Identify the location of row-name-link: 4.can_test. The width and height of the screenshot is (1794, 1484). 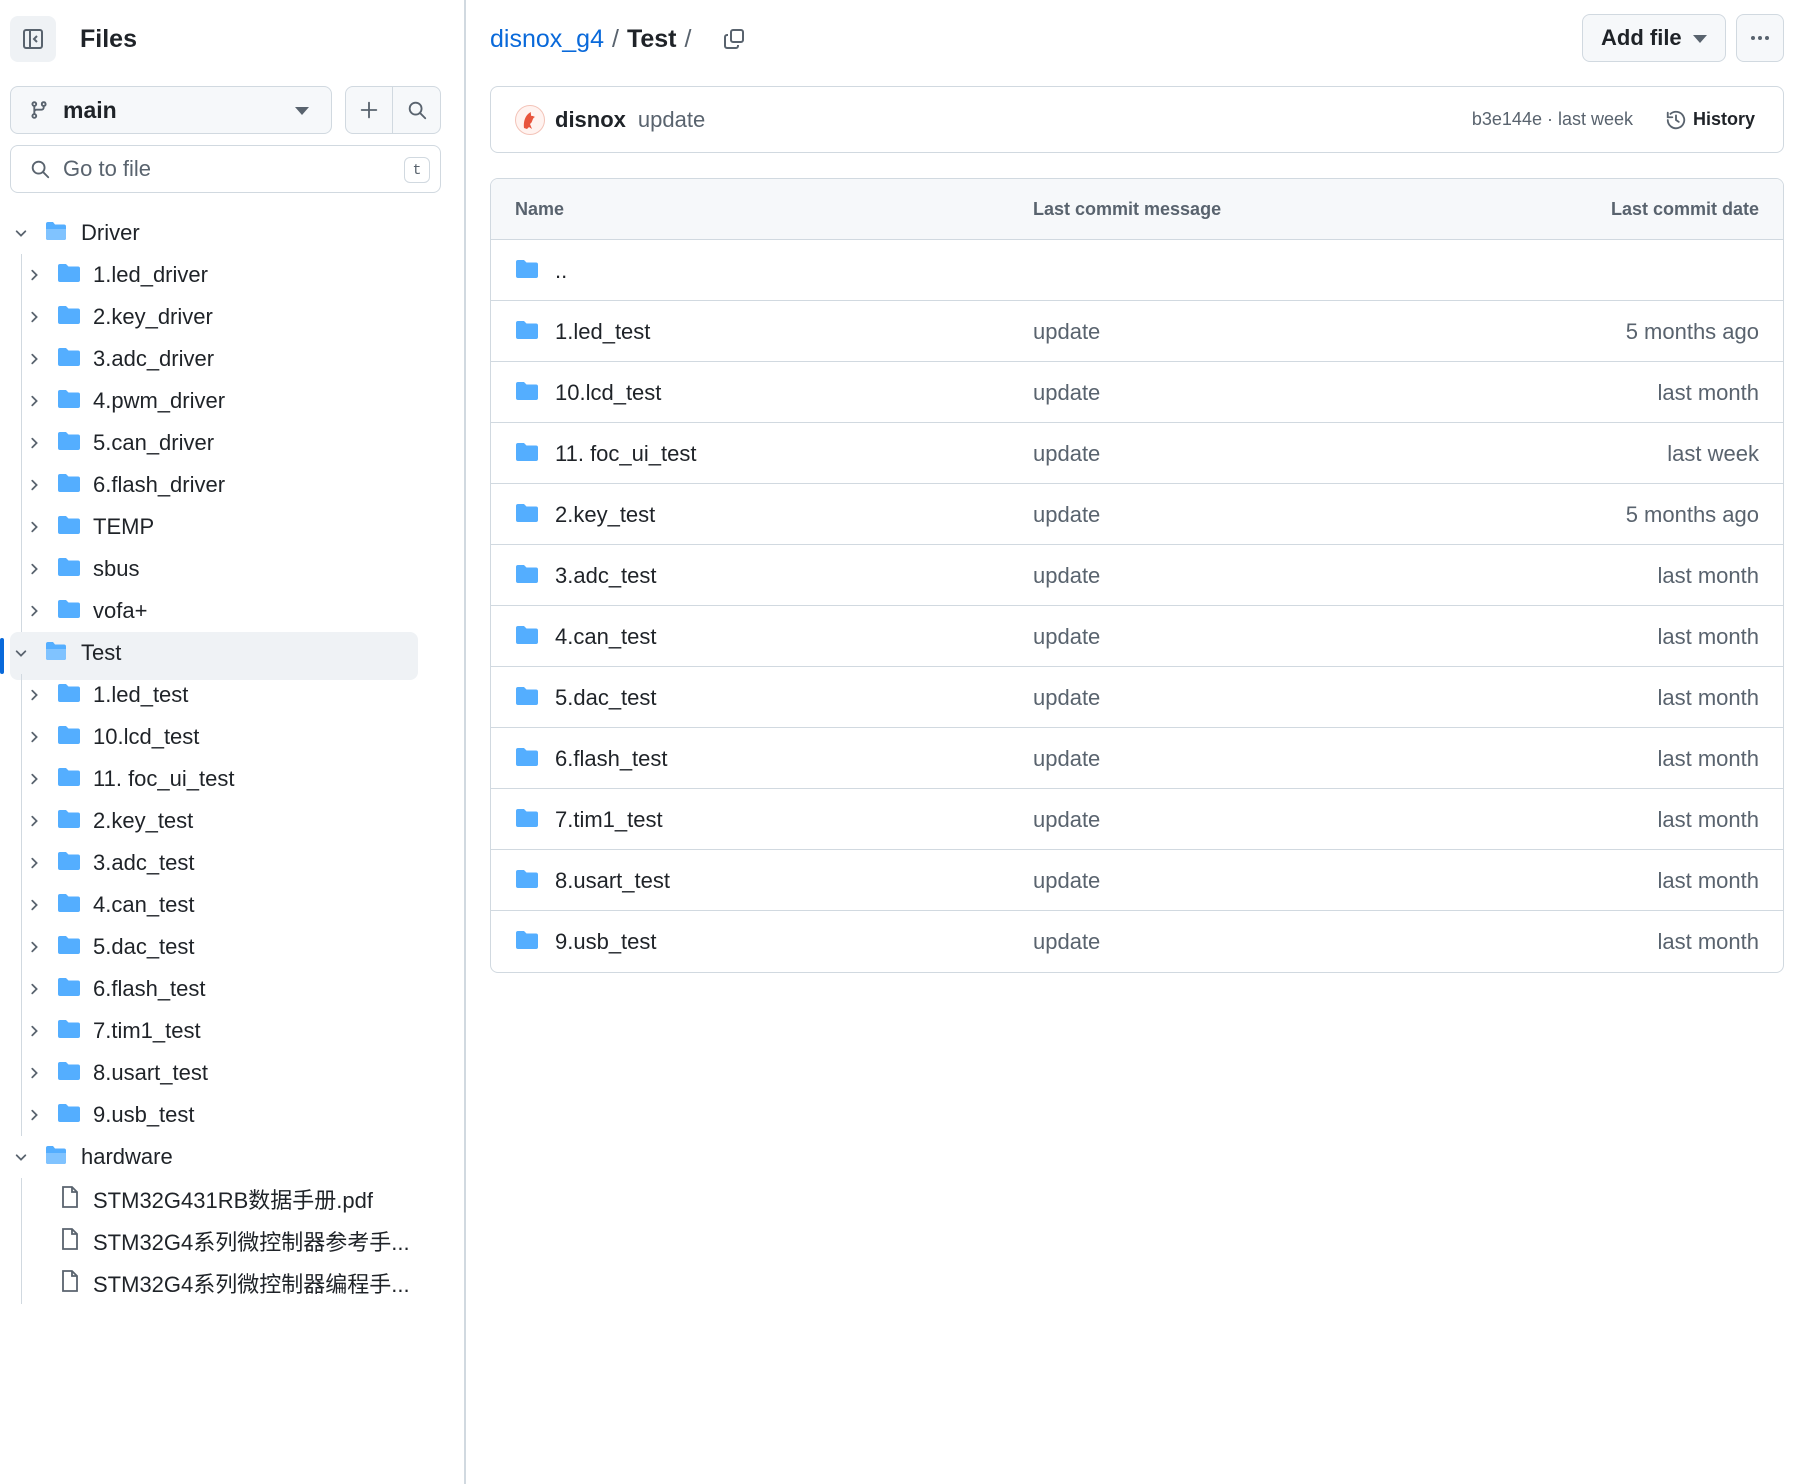
(606, 637).